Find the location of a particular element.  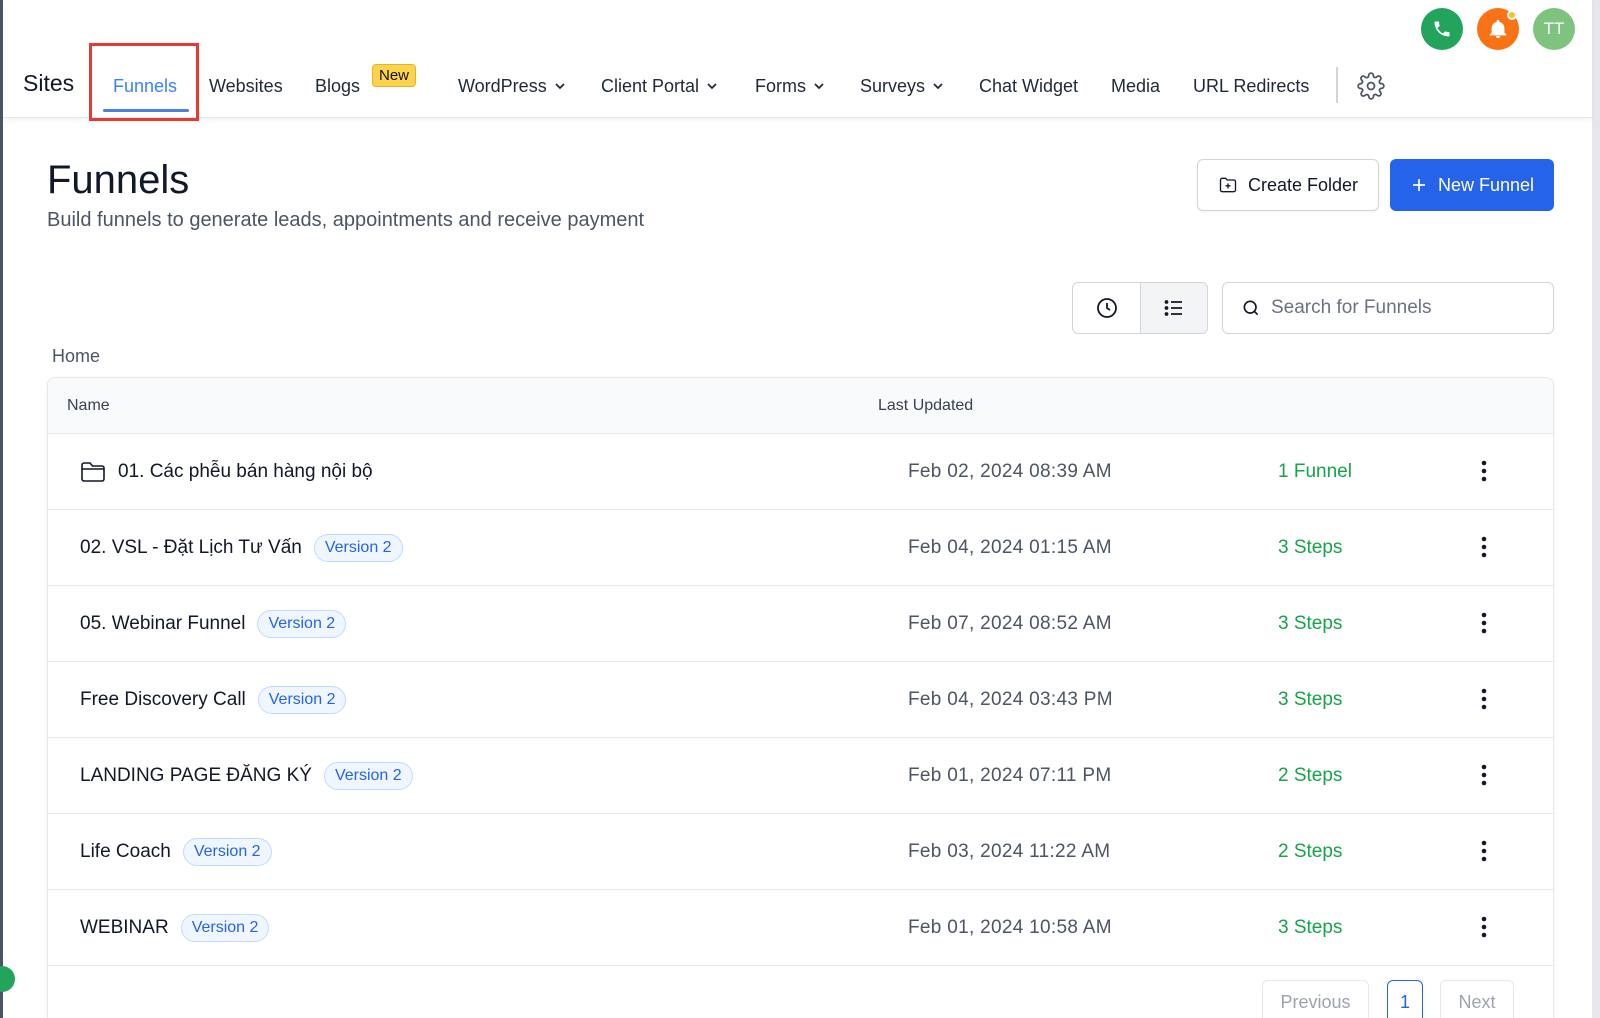

row-name: Life Coach Version 2 is located at coordinates (176, 852).